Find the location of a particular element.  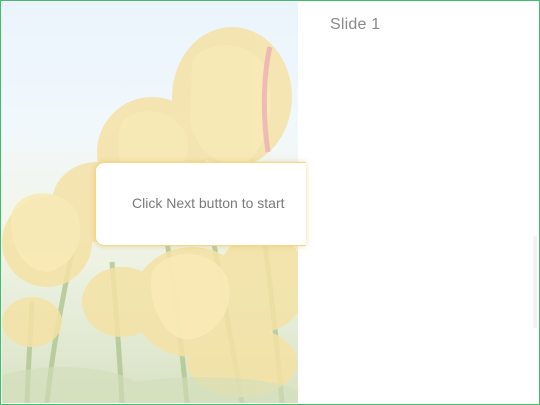

start-callout: Click Next button to start is located at coordinates (200, 204).